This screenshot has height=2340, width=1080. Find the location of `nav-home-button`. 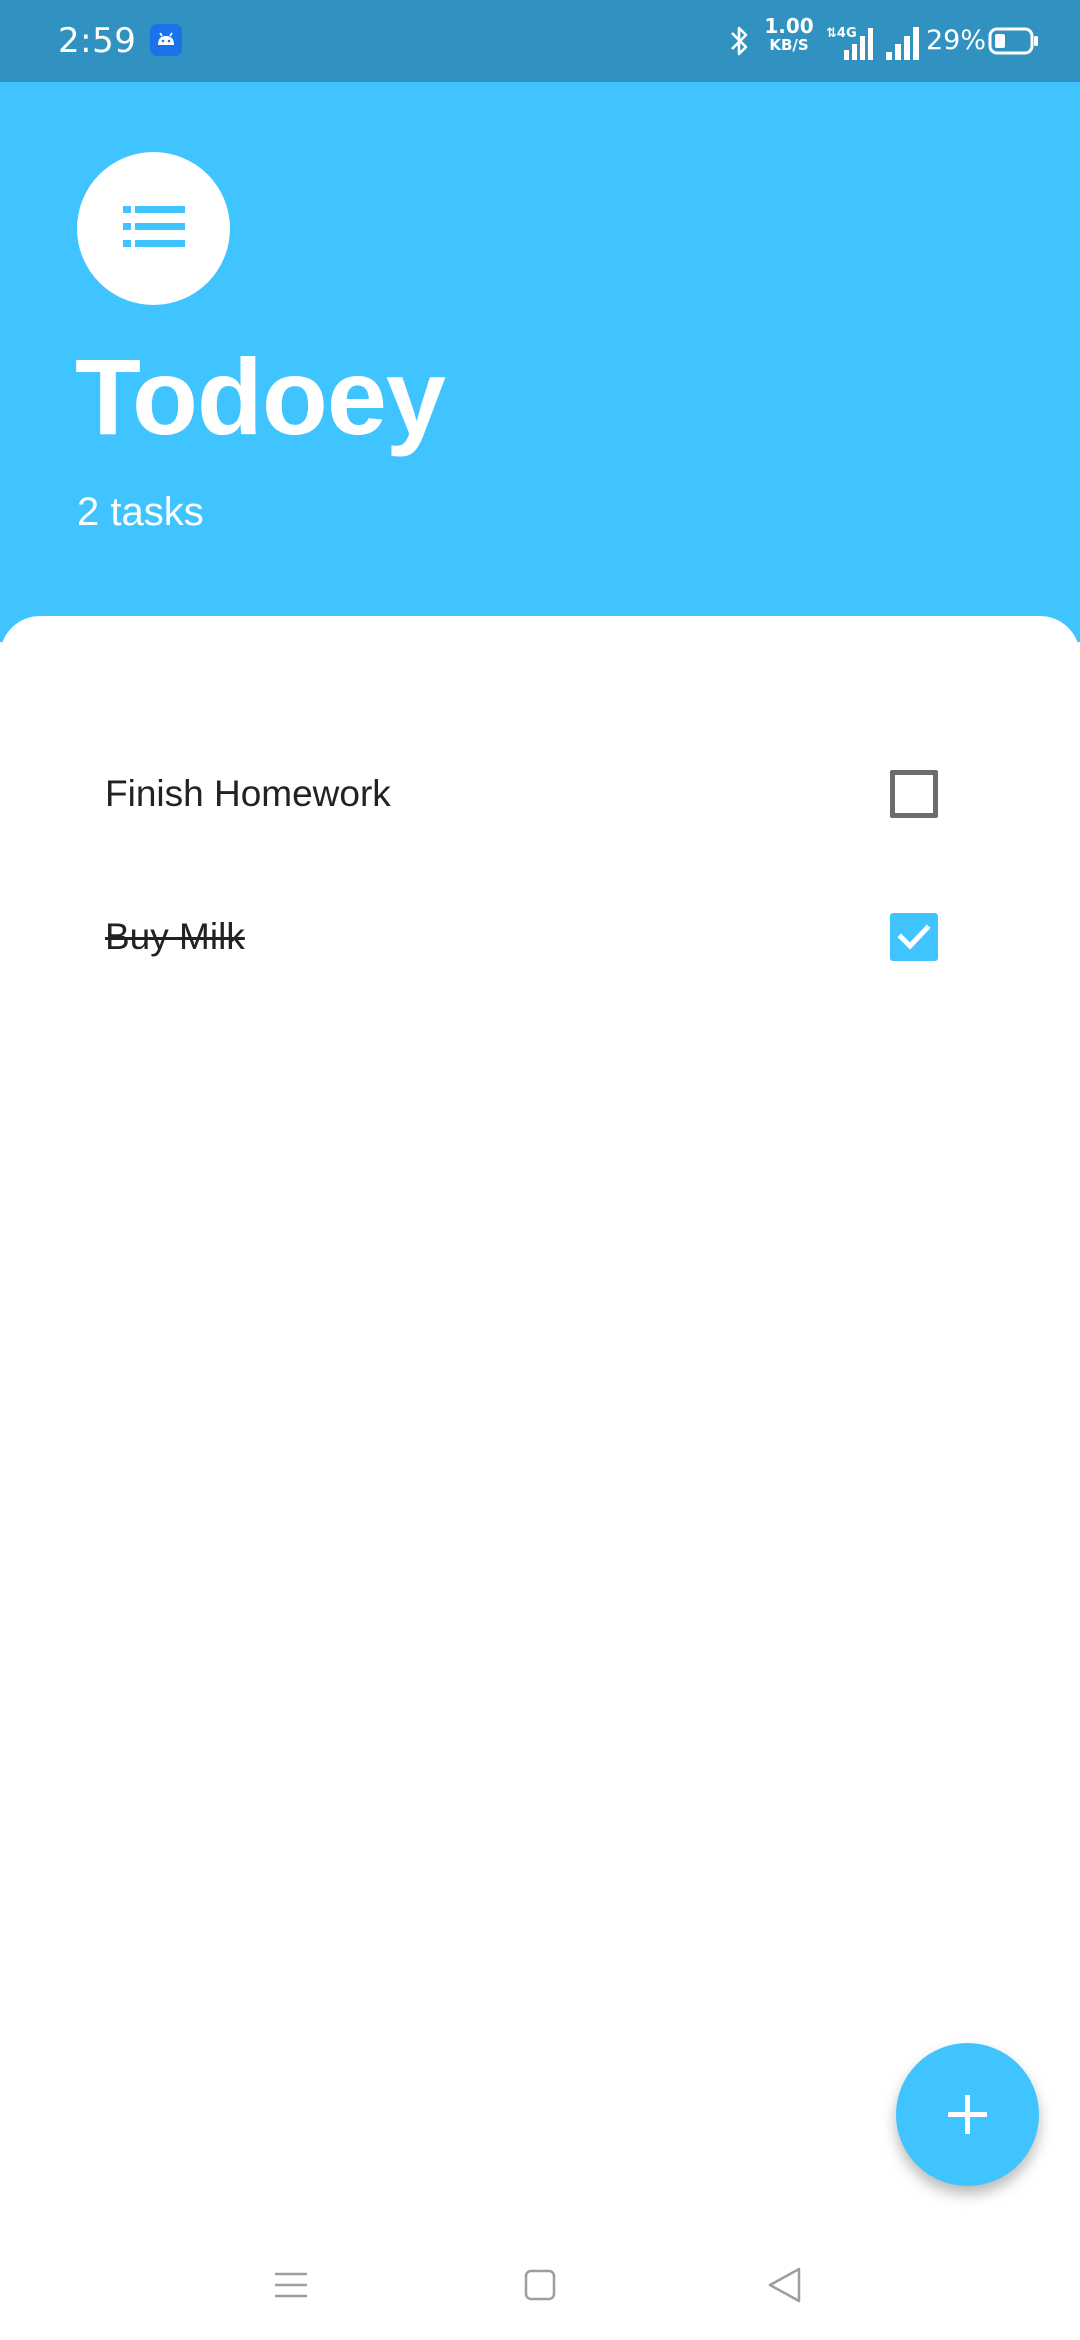

nav-home-button is located at coordinates (540, 2285).